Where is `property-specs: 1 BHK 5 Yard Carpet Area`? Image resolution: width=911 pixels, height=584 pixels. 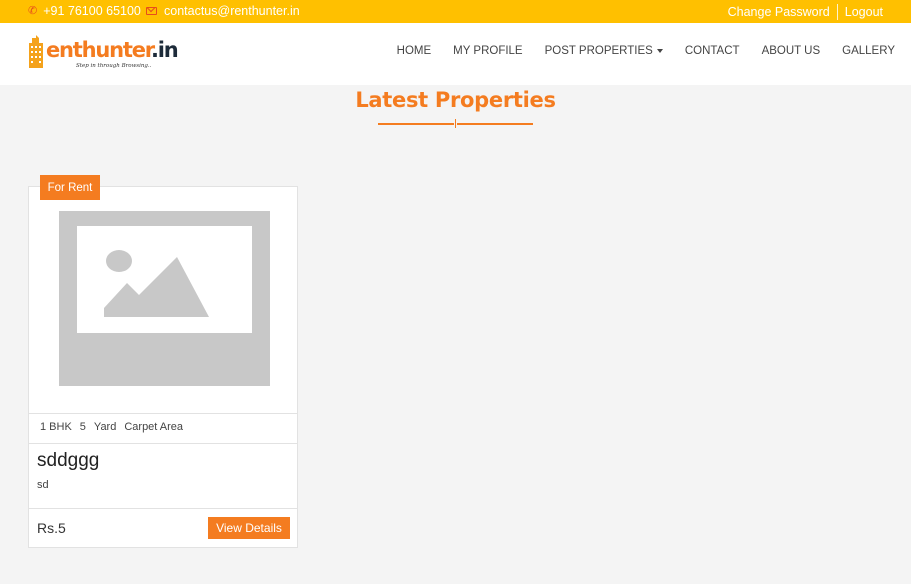 property-specs: 1 BHK 5 Yard Carpet Area is located at coordinates (163, 428).